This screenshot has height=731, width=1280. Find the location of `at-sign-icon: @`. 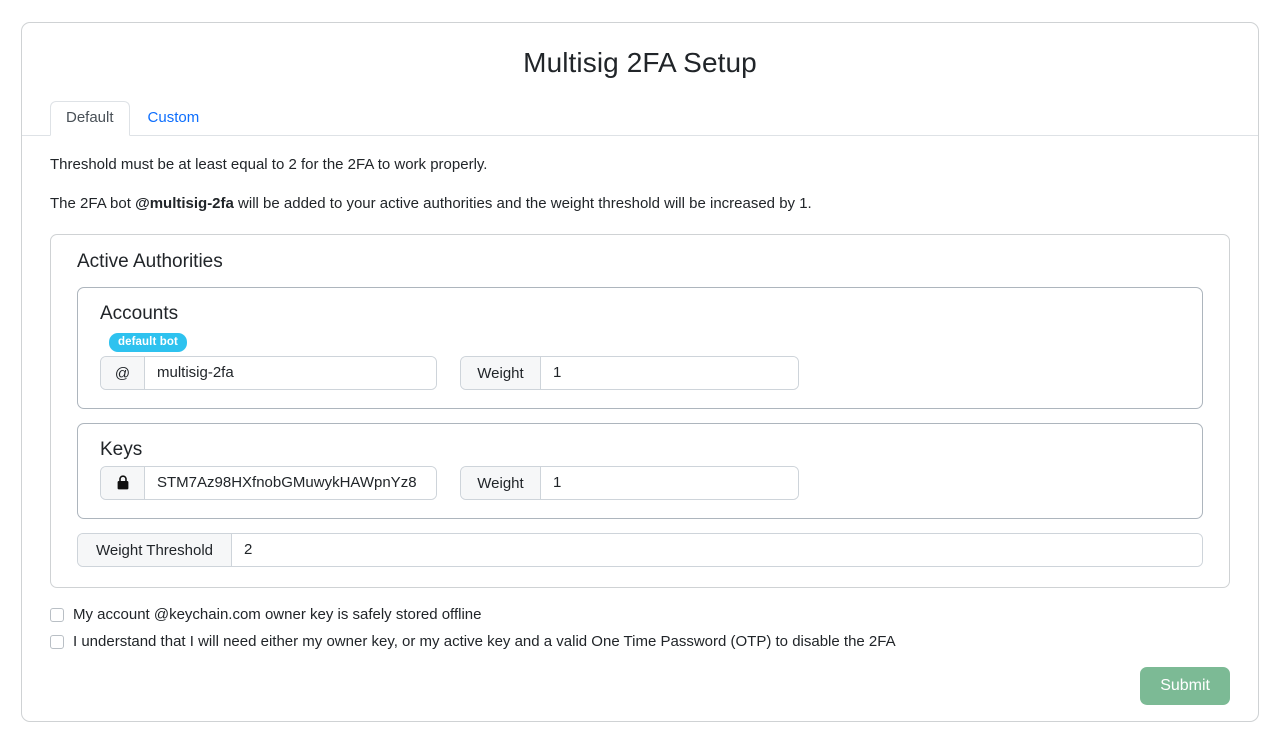

at-sign-icon: @ is located at coordinates (123, 373).